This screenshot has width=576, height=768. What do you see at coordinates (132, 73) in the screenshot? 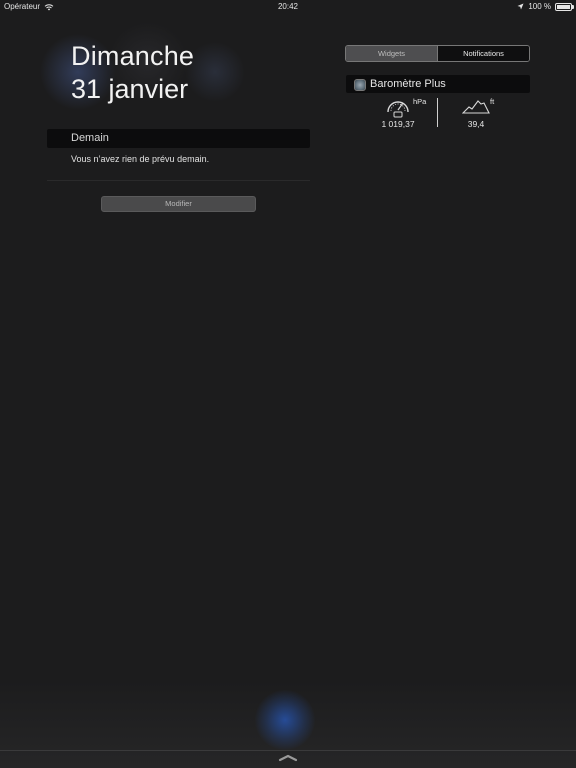
I see `date-header: Dimanche 31 janvier` at bounding box center [132, 73].